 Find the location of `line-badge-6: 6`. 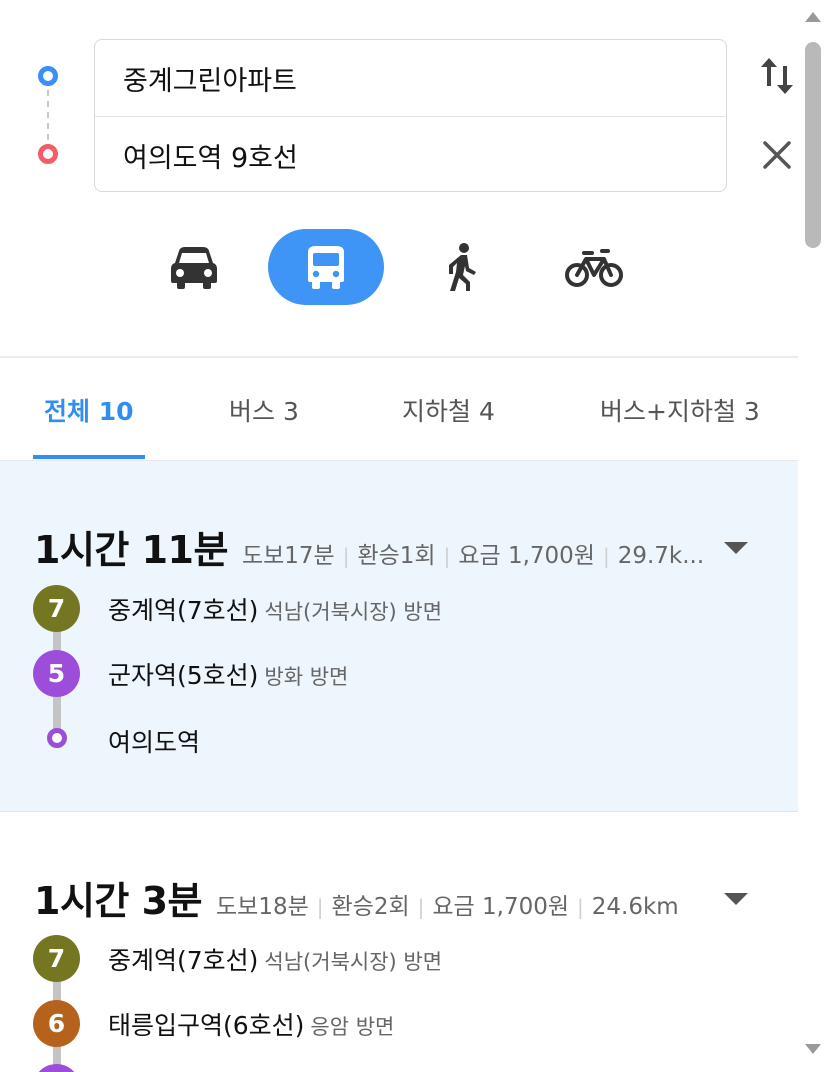

line-badge-6: 6 is located at coordinates (56, 1023).